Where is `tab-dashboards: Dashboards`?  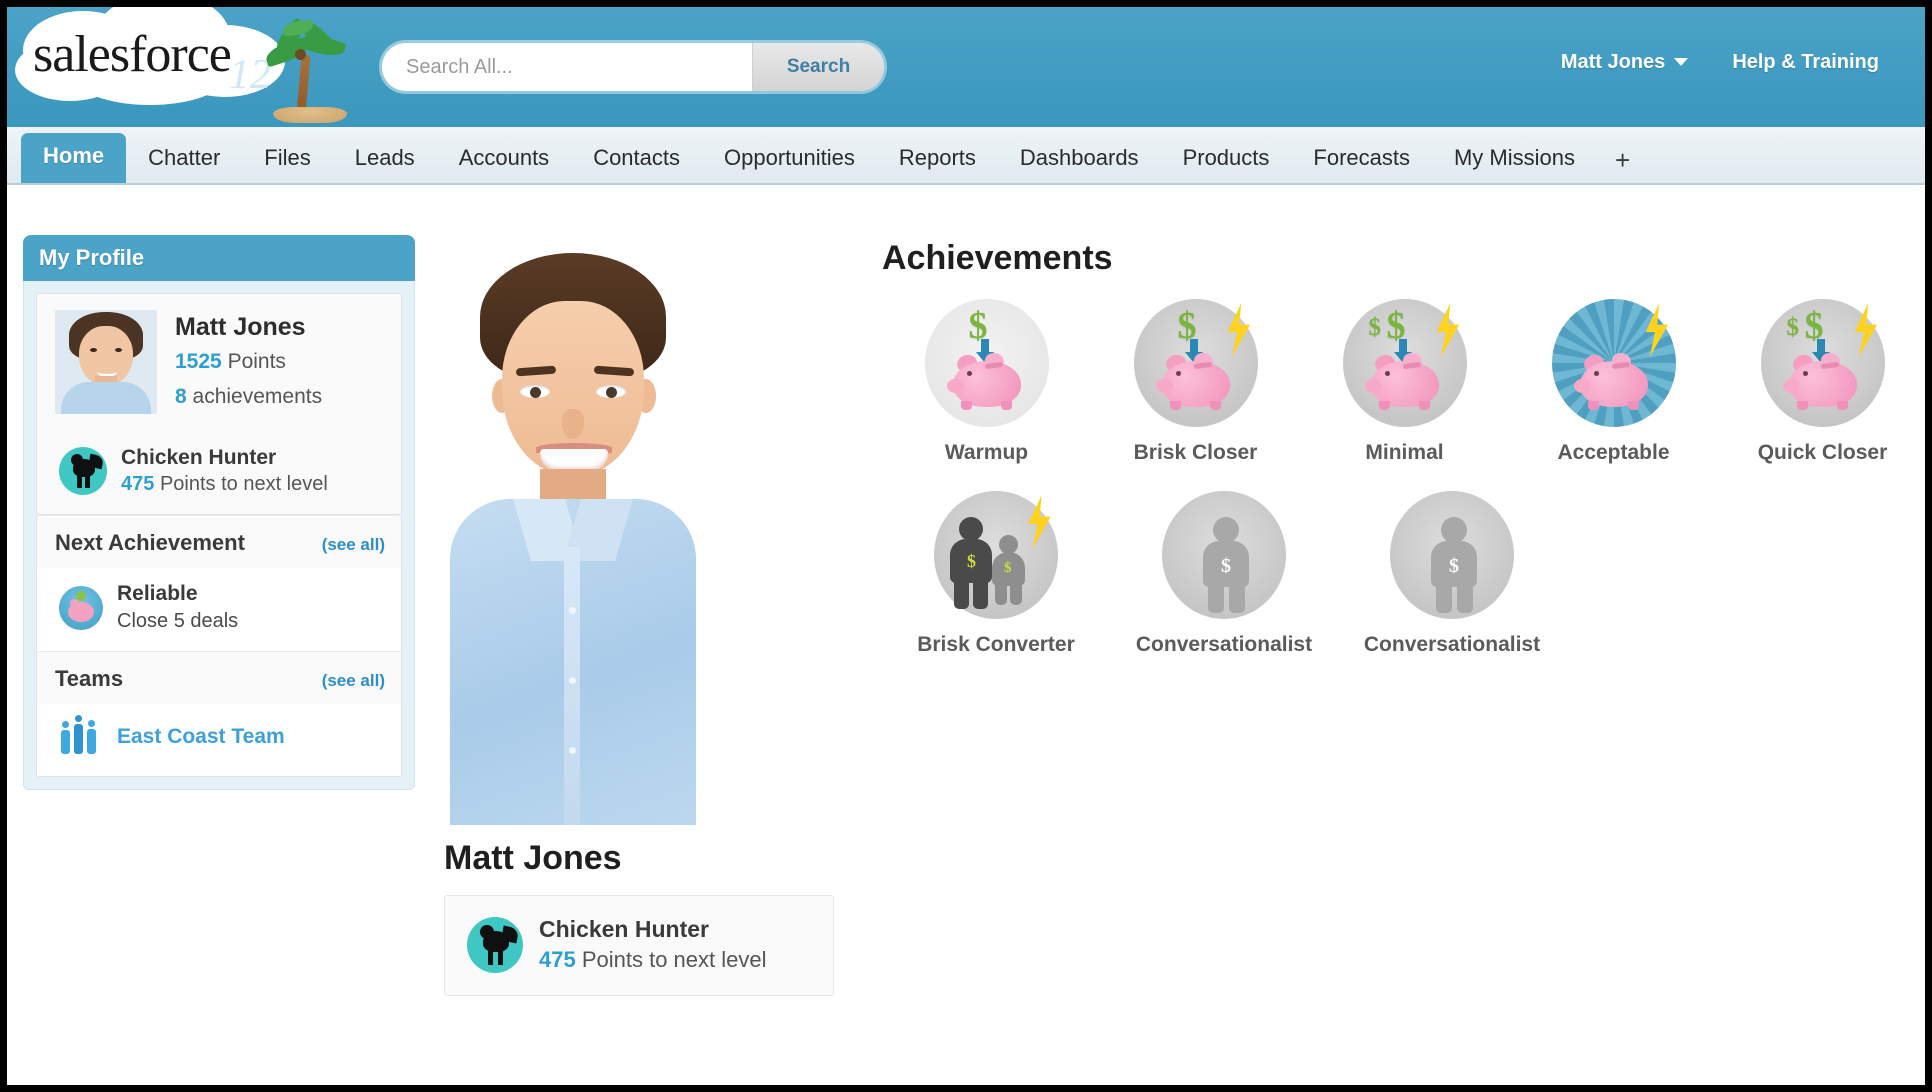
tab-dashboards: Dashboards is located at coordinates (1079, 159).